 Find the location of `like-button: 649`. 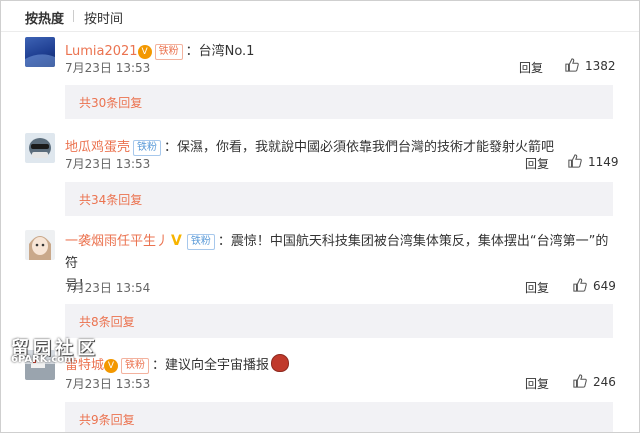

like-button: 649 is located at coordinates (594, 285).